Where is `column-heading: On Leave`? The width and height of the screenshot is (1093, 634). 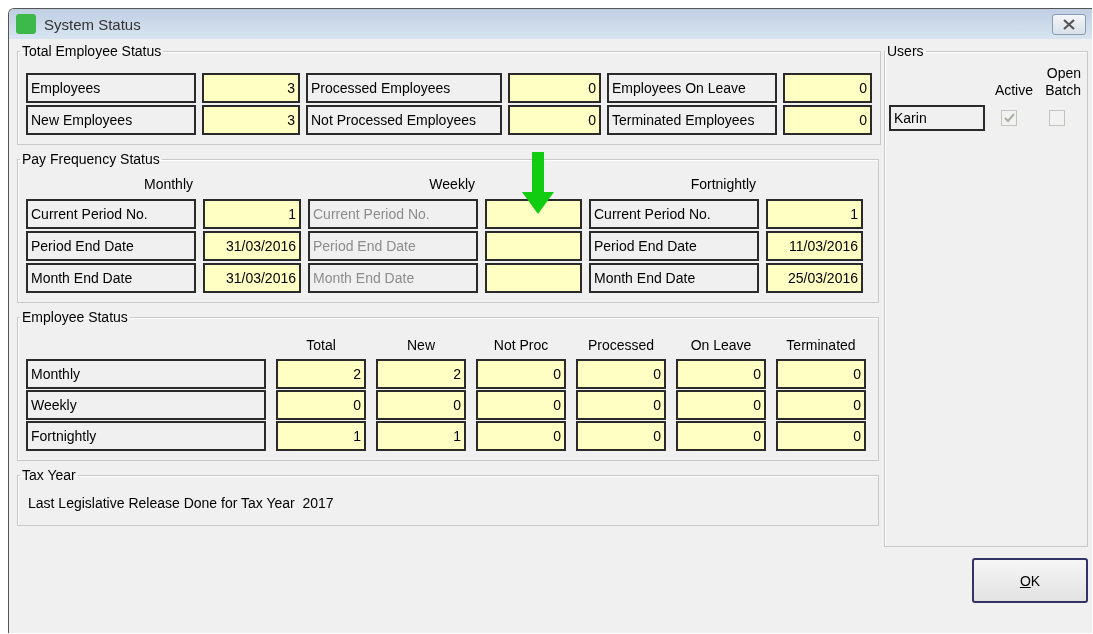
column-heading: On Leave is located at coordinates (721, 345).